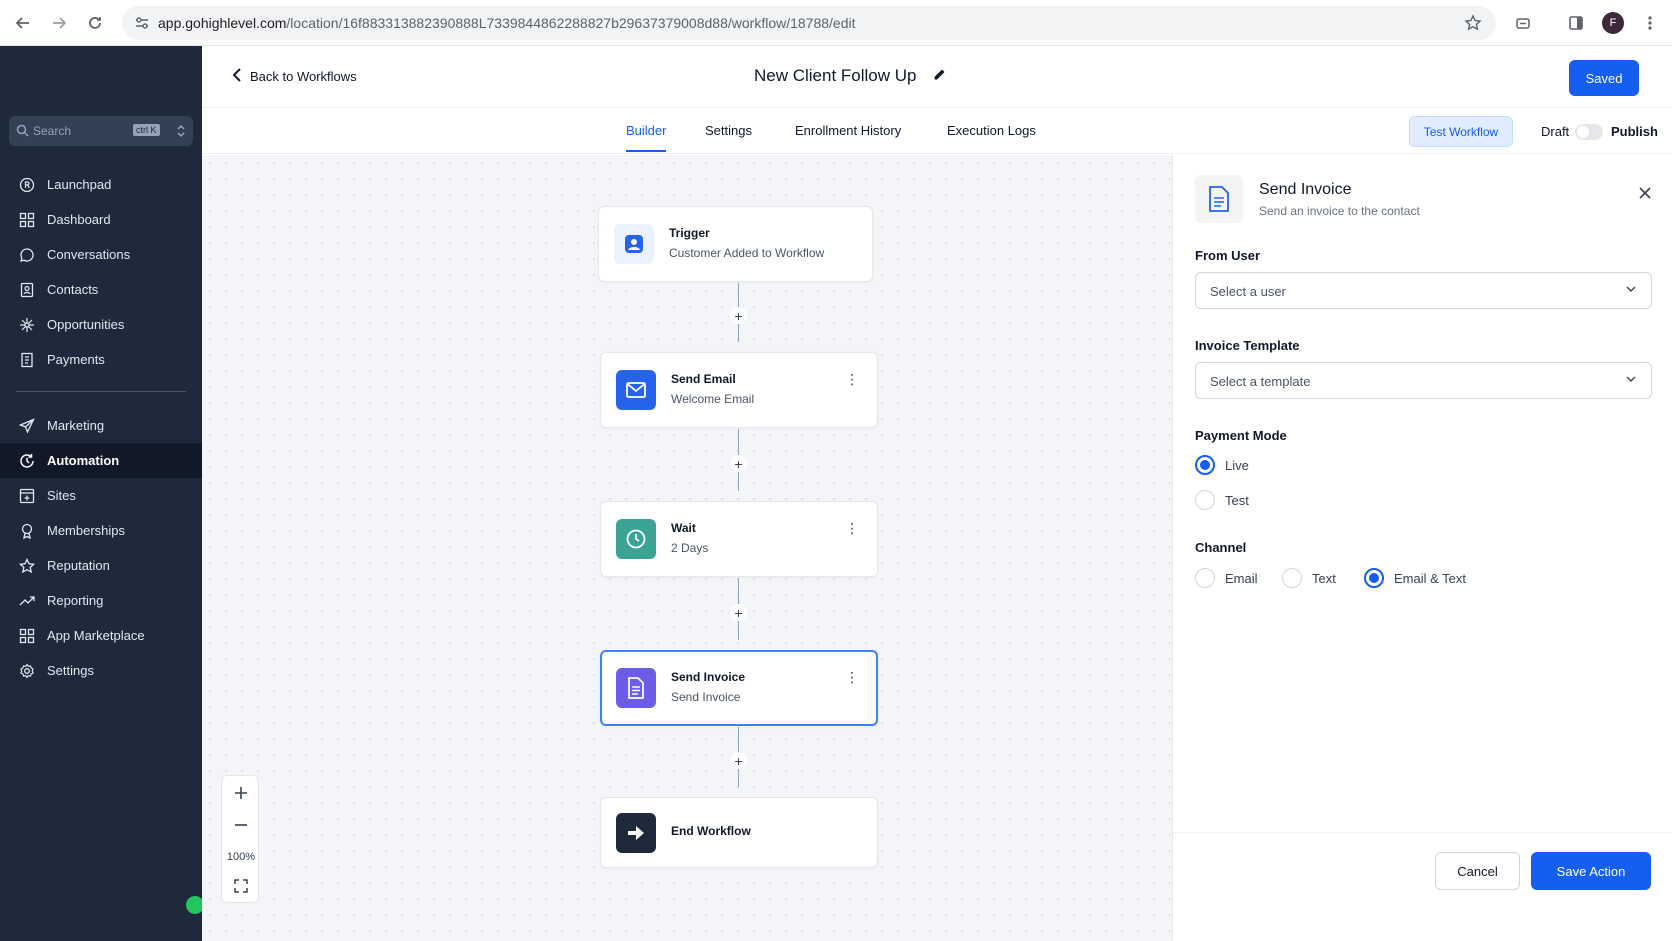 Image resolution: width=1672 pixels, height=941 pixels. What do you see at coordinates (1415, 578) in the screenshot?
I see `channel-email-text-radio: Email & Text` at bounding box center [1415, 578].